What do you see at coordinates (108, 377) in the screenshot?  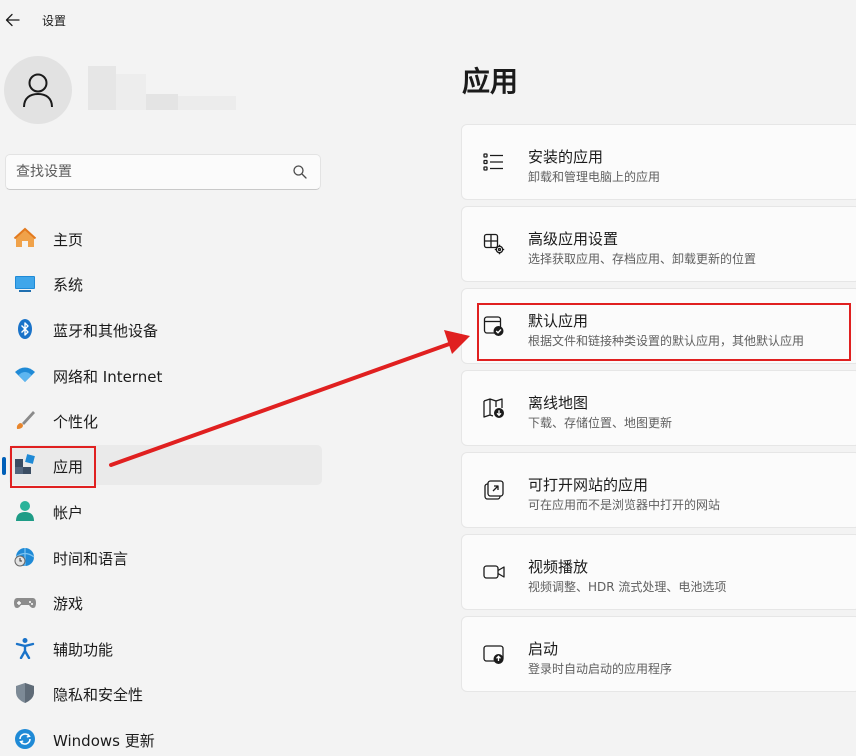 I see `sidebar-item-label: 网络和 Internet` at bounding box center [108, 377].